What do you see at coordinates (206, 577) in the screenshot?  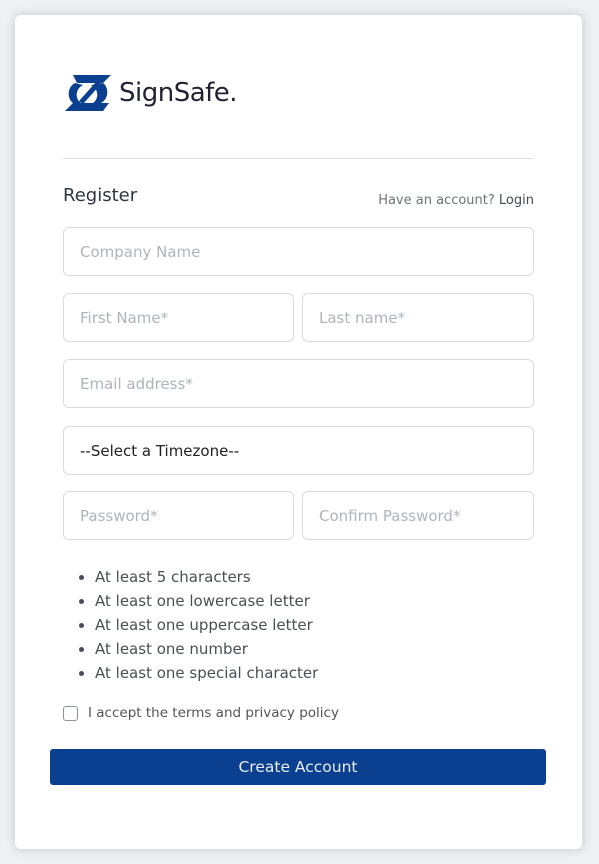 I see `password-rule-item: At least 5 characters` at bounding box center [206, 577].